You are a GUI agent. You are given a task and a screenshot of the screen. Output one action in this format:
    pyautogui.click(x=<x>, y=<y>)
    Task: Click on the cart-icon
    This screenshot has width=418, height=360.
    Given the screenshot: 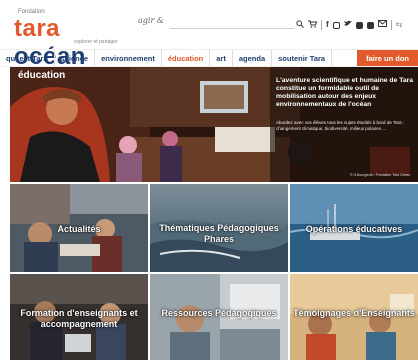 What is the action you would take?
    pyautogui.click(x=313, y=25)
    